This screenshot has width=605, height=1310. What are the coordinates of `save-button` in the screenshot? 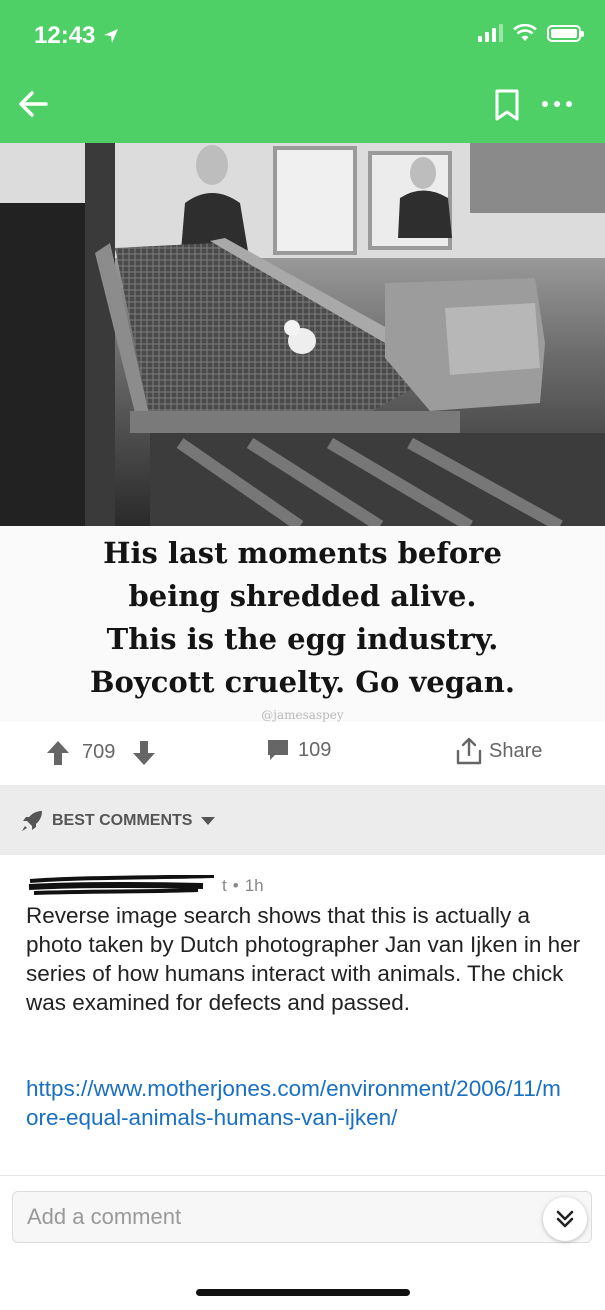 It's located at (507, 105).